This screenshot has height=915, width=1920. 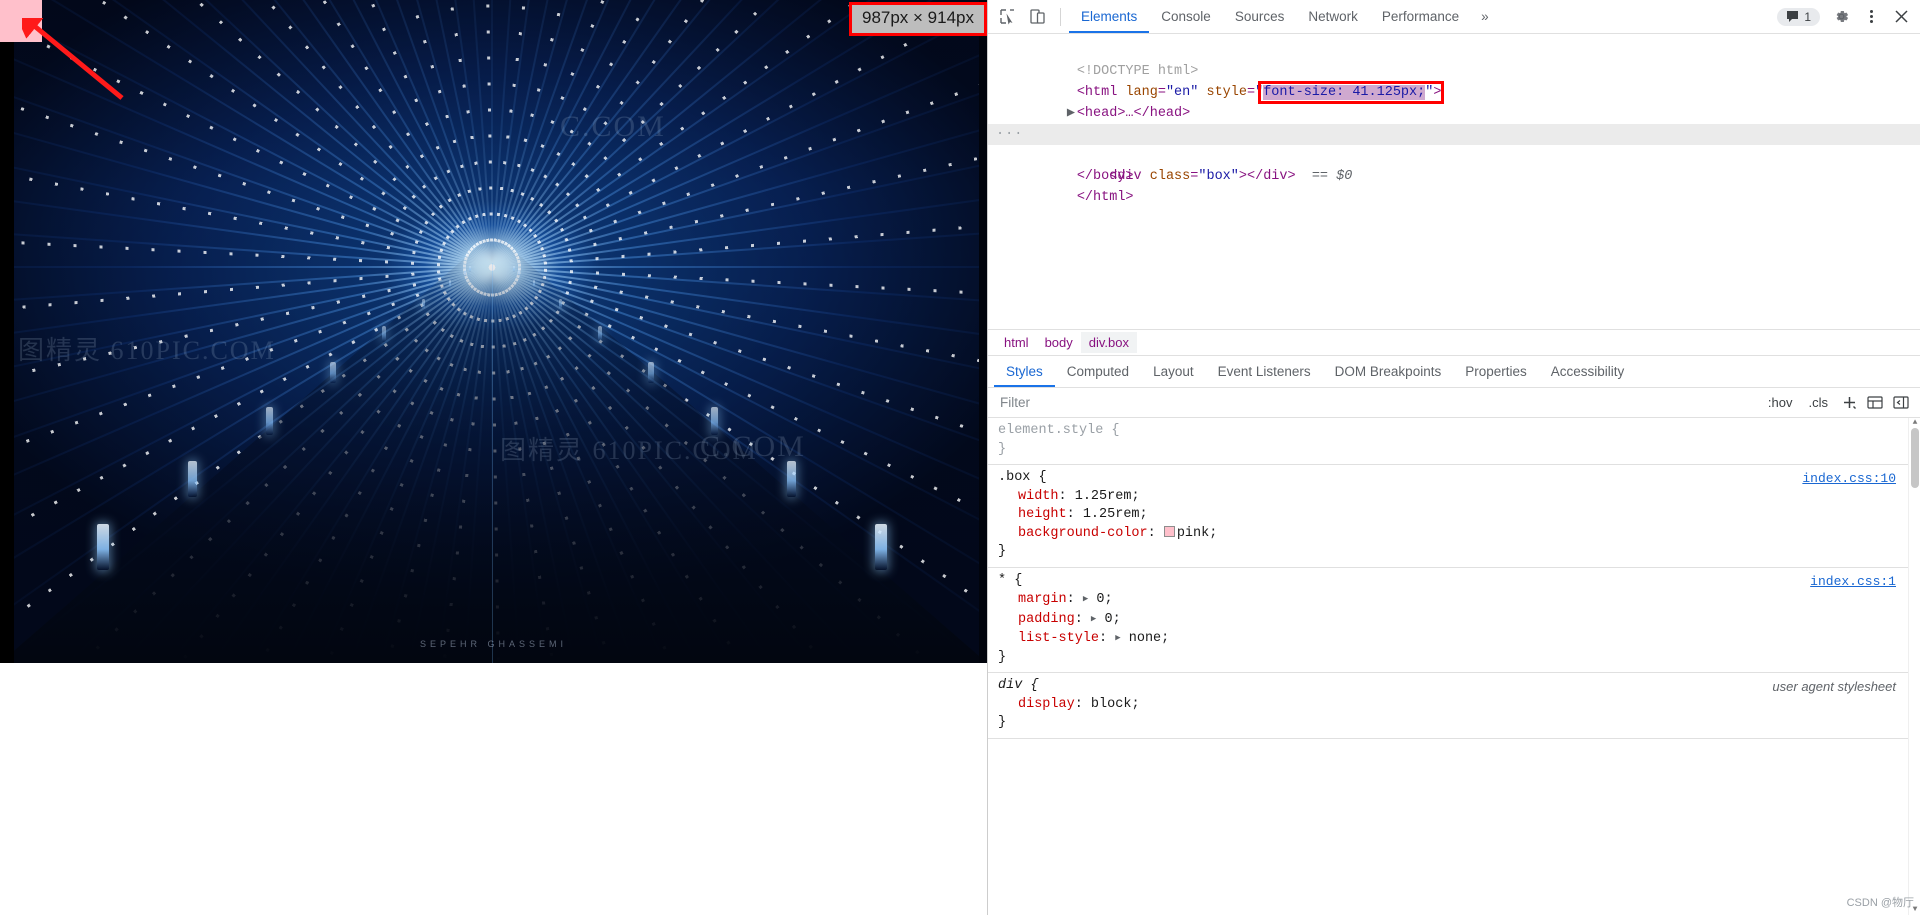 I want to click on hov-button: :hov, so click(x=1780, y=402).